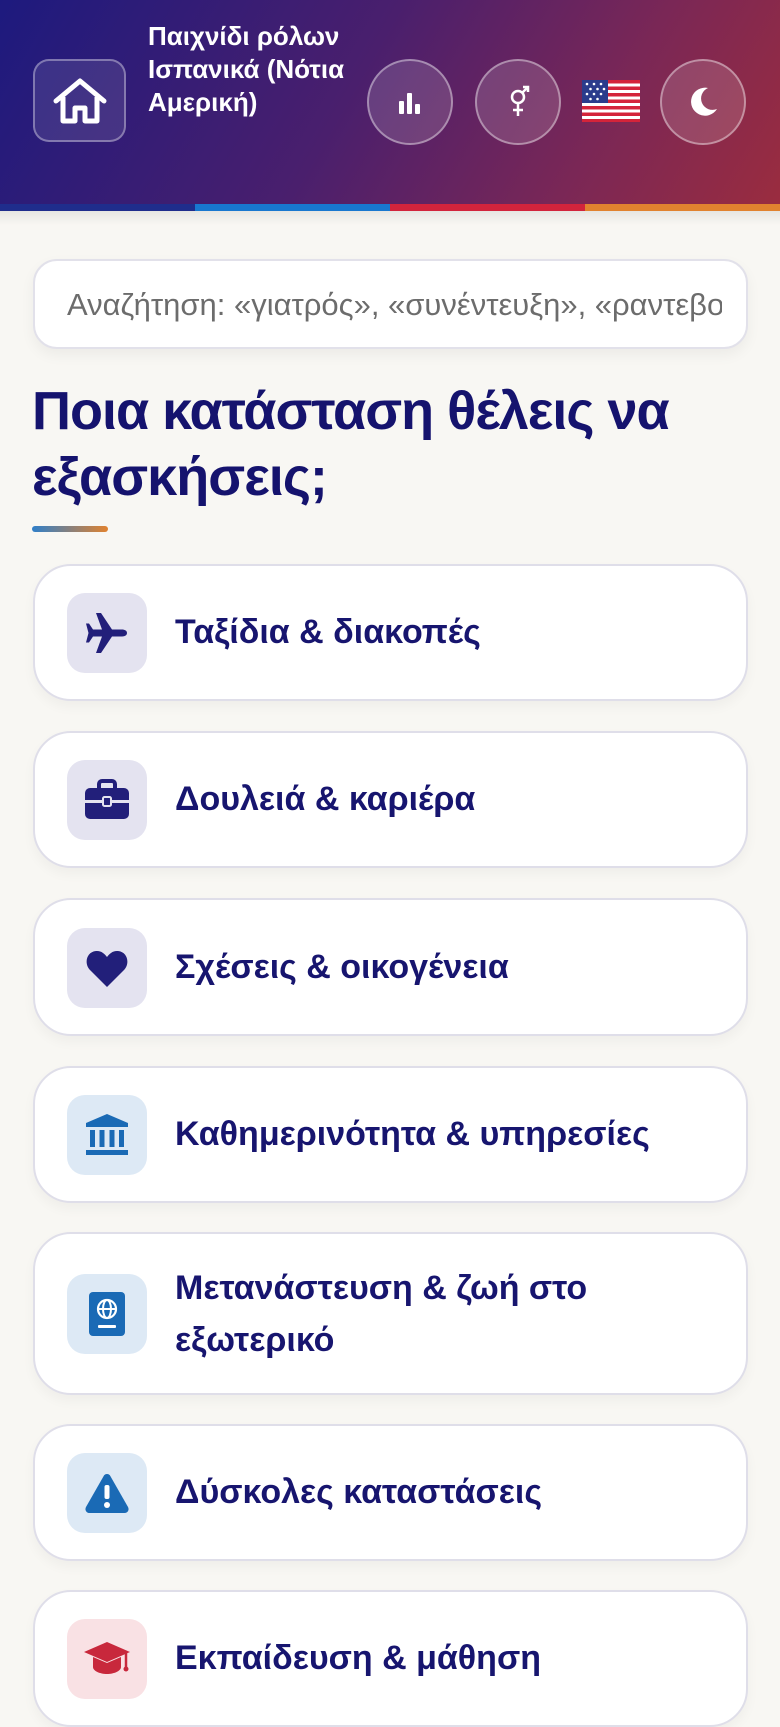  I want to click on briefcase-icon, so click(107, 799).